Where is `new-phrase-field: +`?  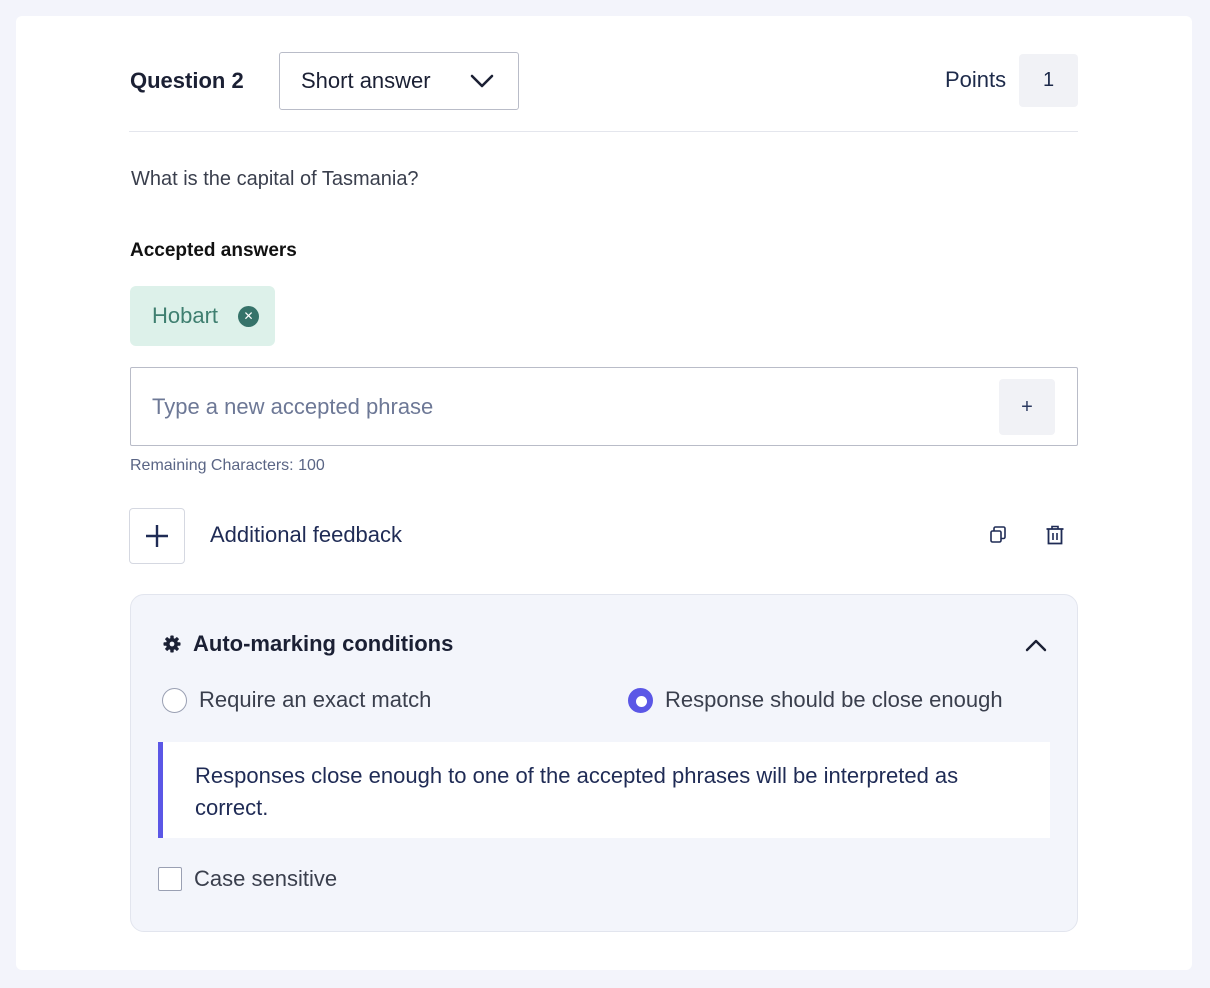
new-phrase-field: + is located at coordinates (604, 406).